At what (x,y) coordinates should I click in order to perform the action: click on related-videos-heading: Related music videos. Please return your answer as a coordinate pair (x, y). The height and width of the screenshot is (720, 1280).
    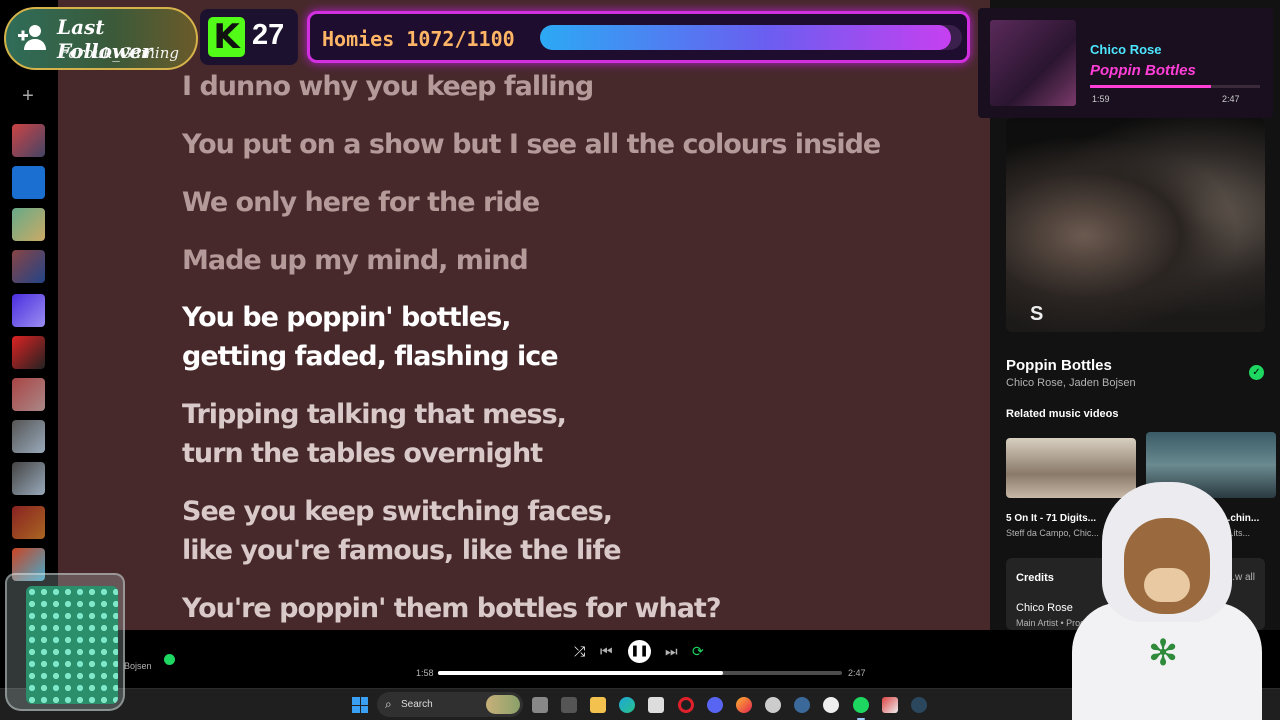
    Looking at the image, I should click on (1062, 414).